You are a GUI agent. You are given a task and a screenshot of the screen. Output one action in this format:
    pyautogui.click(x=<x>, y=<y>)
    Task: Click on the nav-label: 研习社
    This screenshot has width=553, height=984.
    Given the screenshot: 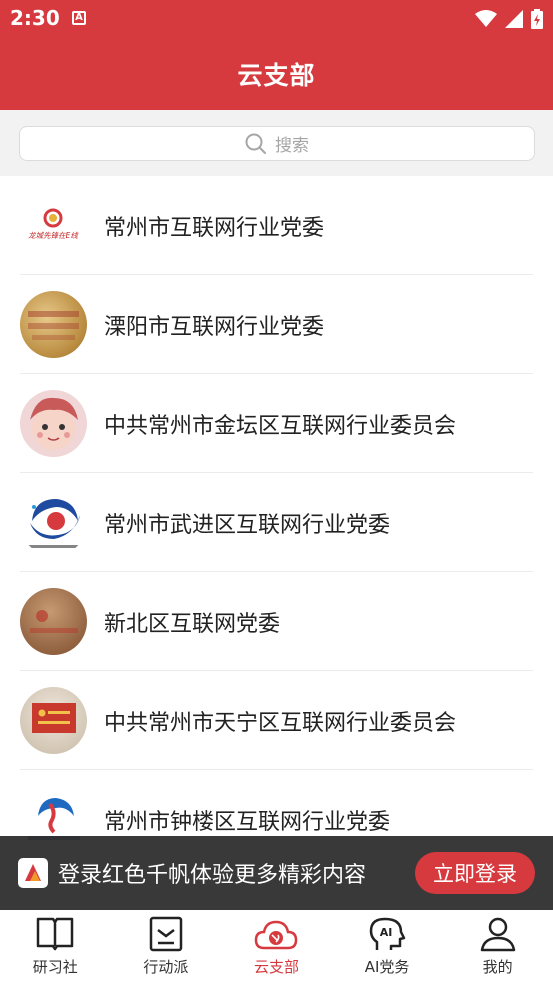 What is the action you would take?
    pyautogui.click(x=55, y=967)
    